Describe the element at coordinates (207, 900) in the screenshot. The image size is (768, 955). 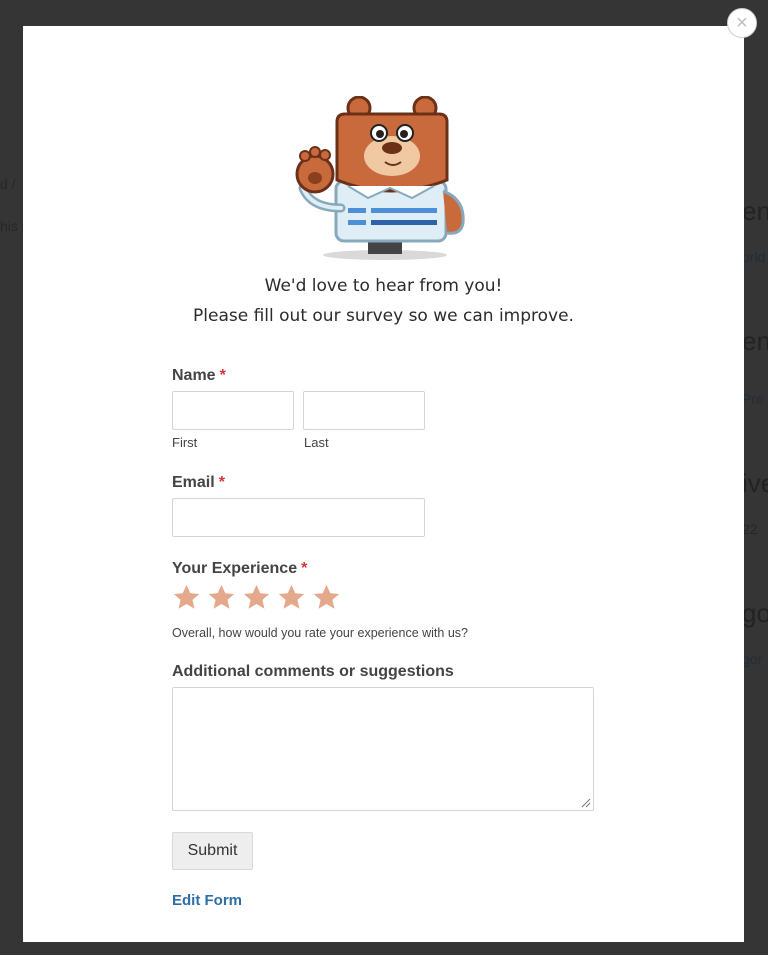
I see `edit-form-link: Edit Form` at that location.